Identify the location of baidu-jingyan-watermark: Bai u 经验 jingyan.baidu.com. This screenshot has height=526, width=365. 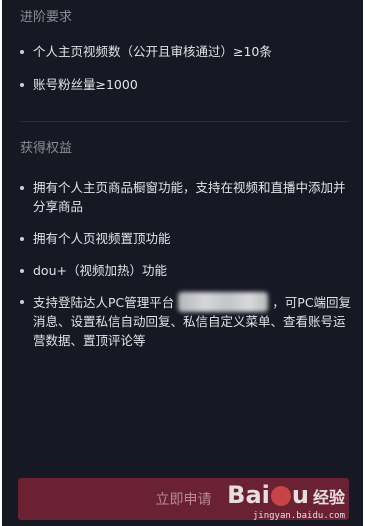
(286, 502).